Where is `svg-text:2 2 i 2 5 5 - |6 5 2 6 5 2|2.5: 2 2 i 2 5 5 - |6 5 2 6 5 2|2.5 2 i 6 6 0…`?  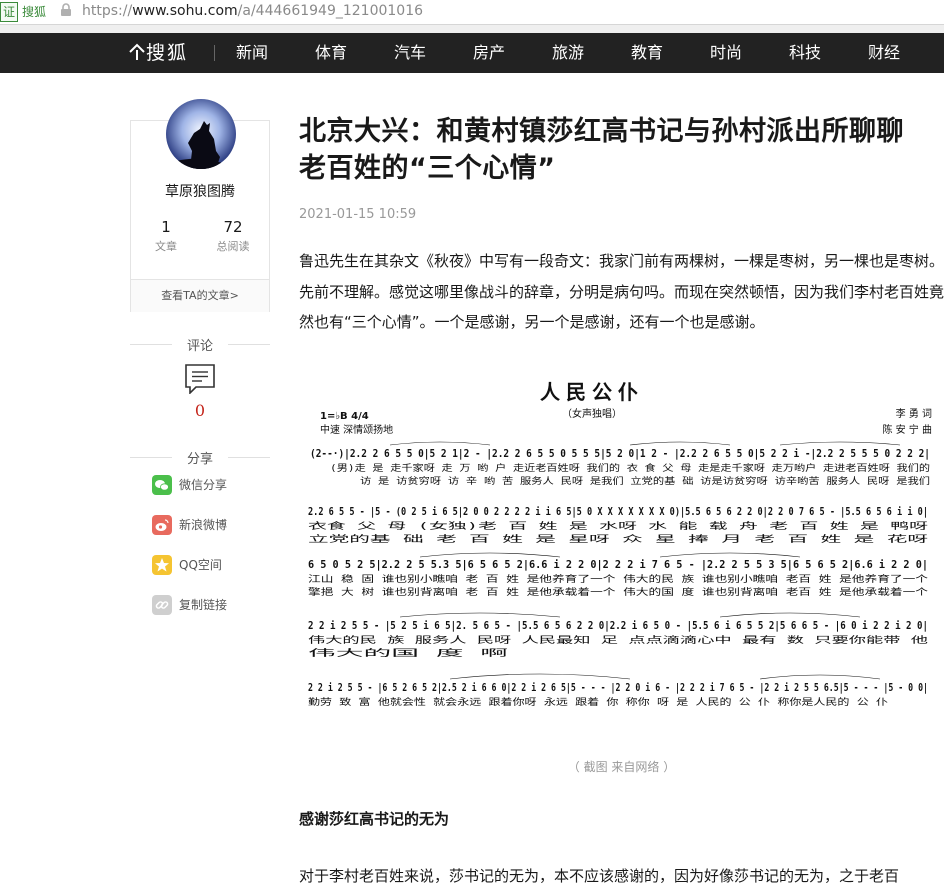 svg-text:2 2 i 2 5 5 - |6 5 2 6 5 2|2.5: 2 2 i 2 5 5 - |6 5 2 6 5 2|2.5 2 i 6 6 0… is located at coordinates (618, 687).